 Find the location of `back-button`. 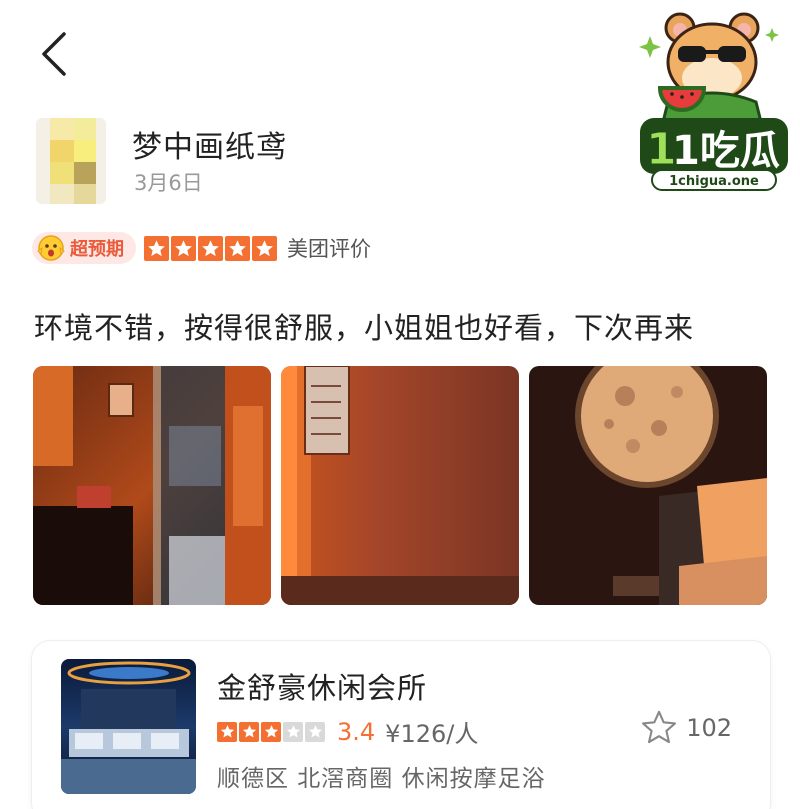

back-button is located at coordinates (56, 54).